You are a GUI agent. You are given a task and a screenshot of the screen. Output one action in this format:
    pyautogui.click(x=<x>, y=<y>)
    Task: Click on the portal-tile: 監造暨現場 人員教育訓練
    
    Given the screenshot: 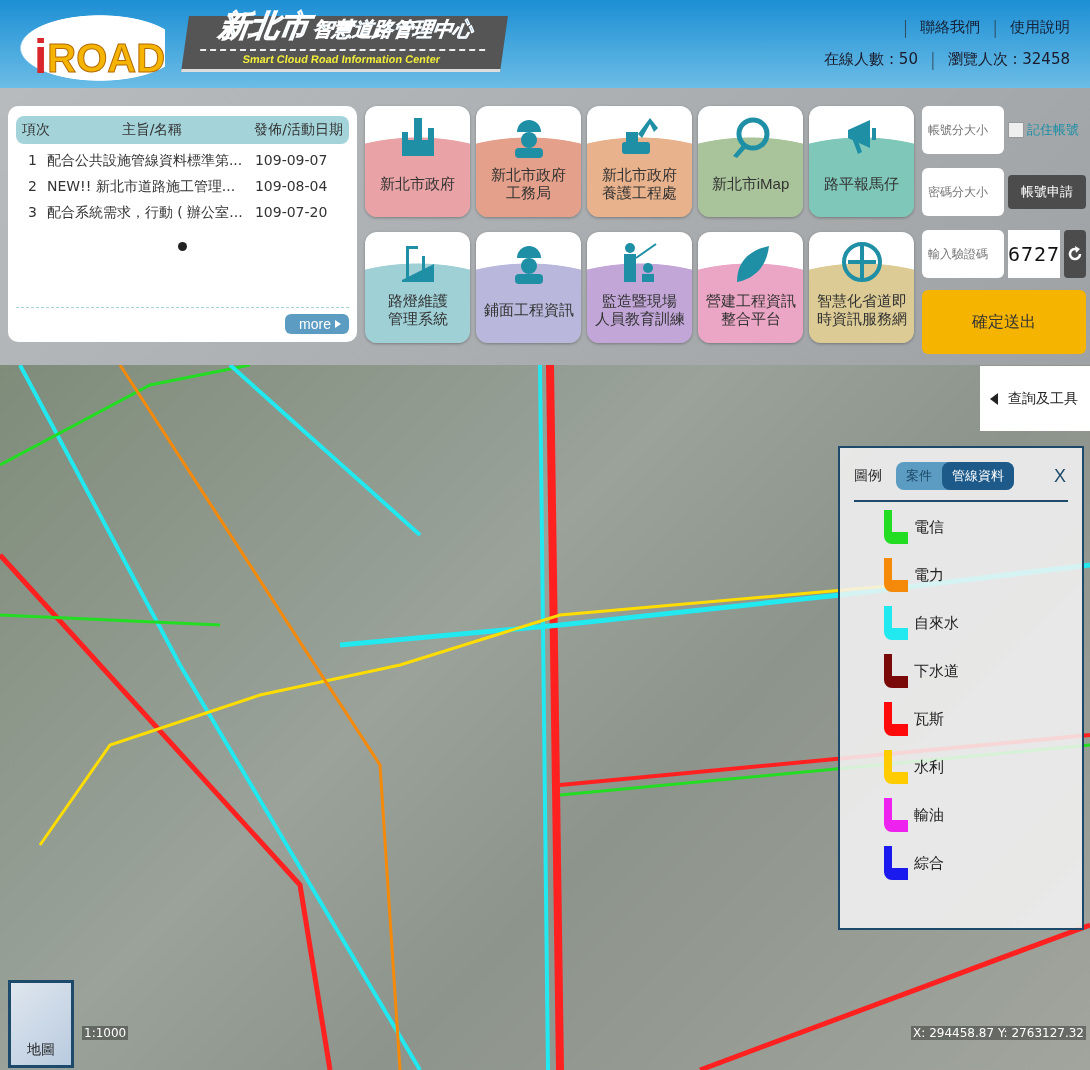 What is the action you would take?
    pyautogui.click(x=639, y=287)
    